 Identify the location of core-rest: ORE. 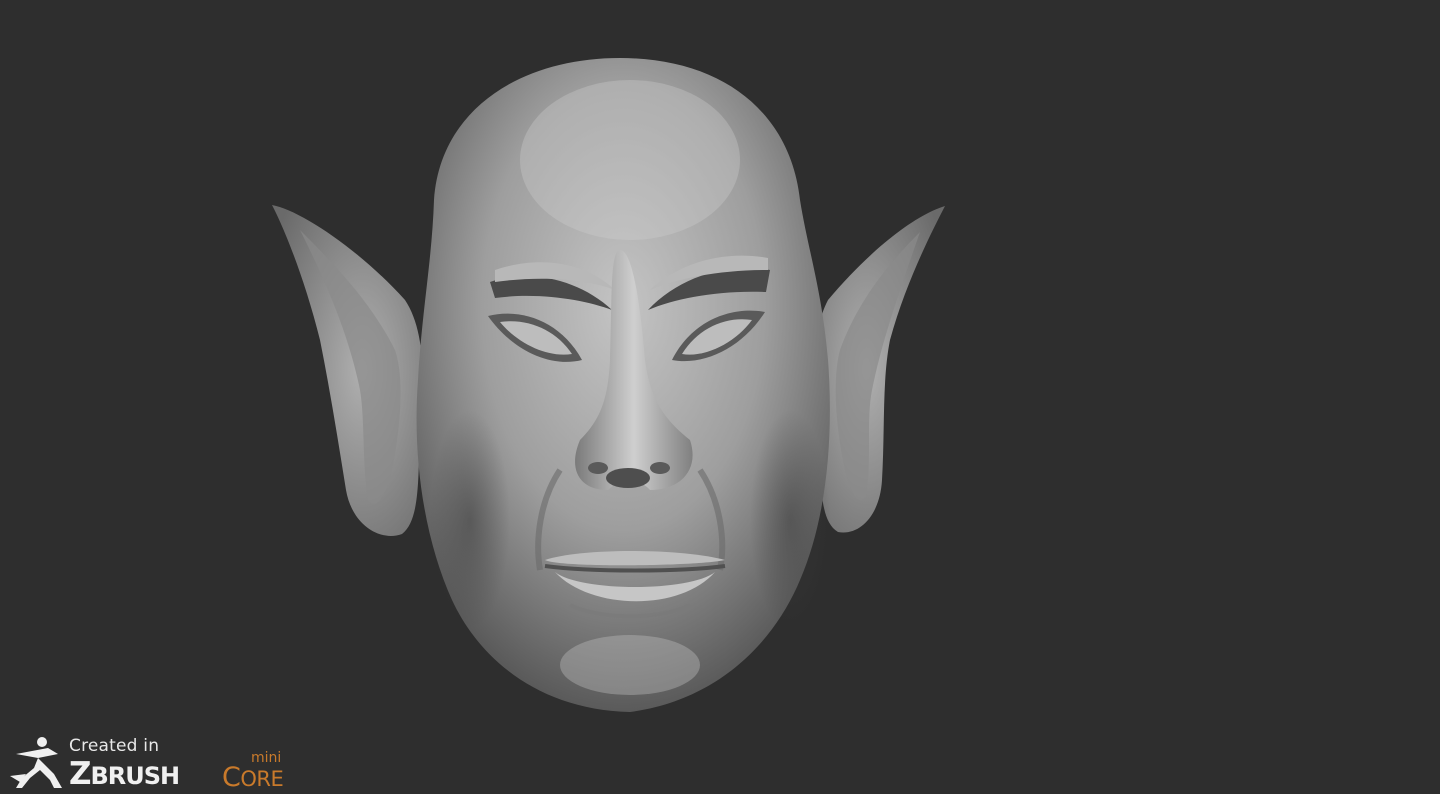
(262, 779).